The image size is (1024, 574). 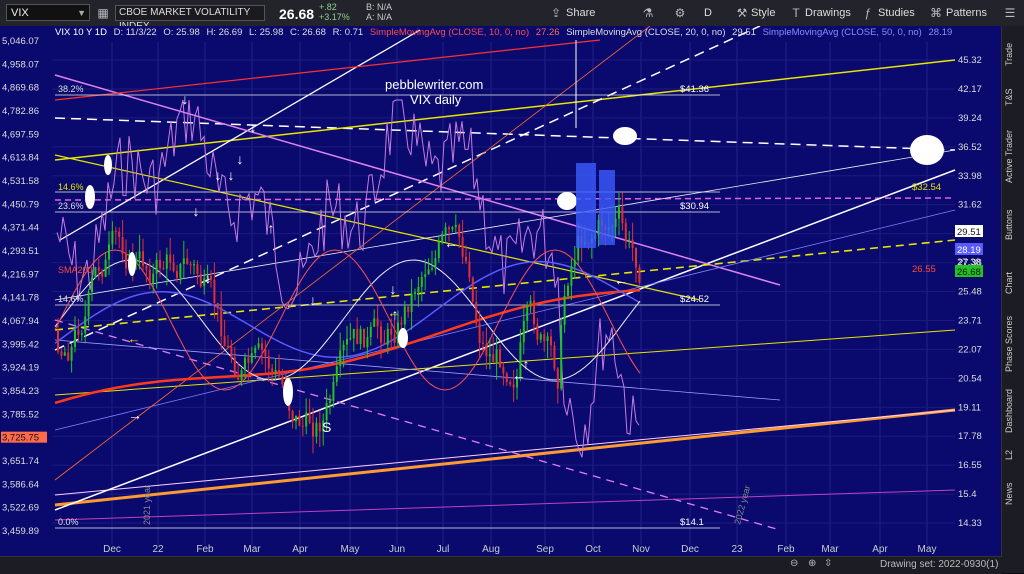 I want to click on right-axis-label: 22.07, so click(x=970, y=349).